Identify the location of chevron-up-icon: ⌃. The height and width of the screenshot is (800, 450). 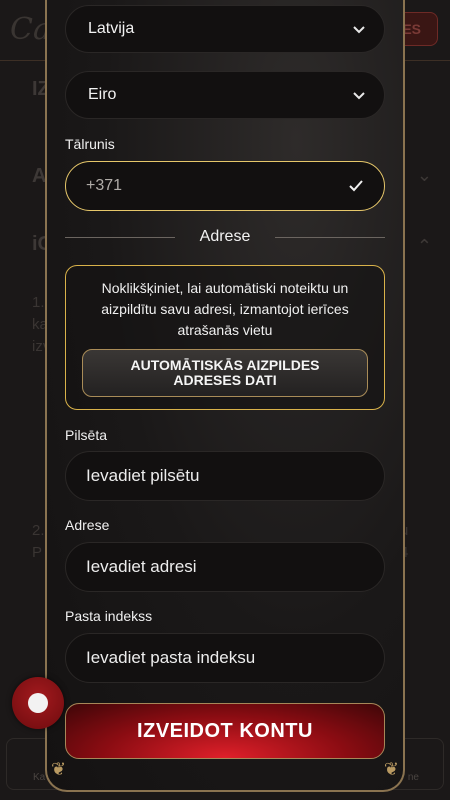
(424, 246).